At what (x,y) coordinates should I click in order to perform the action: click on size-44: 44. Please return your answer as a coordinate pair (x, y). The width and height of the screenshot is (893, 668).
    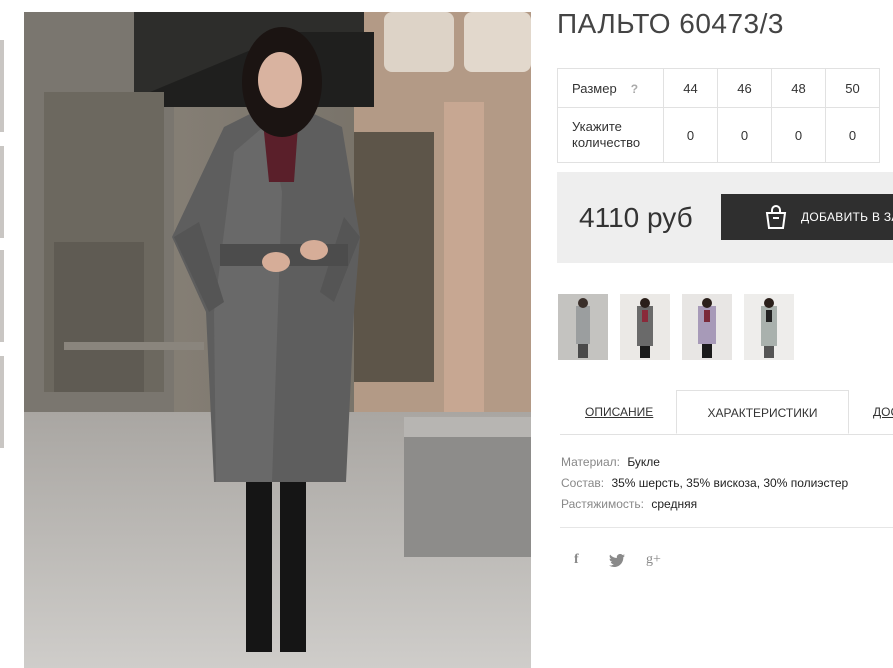
    Looking at the image, I should click on (690, 88).